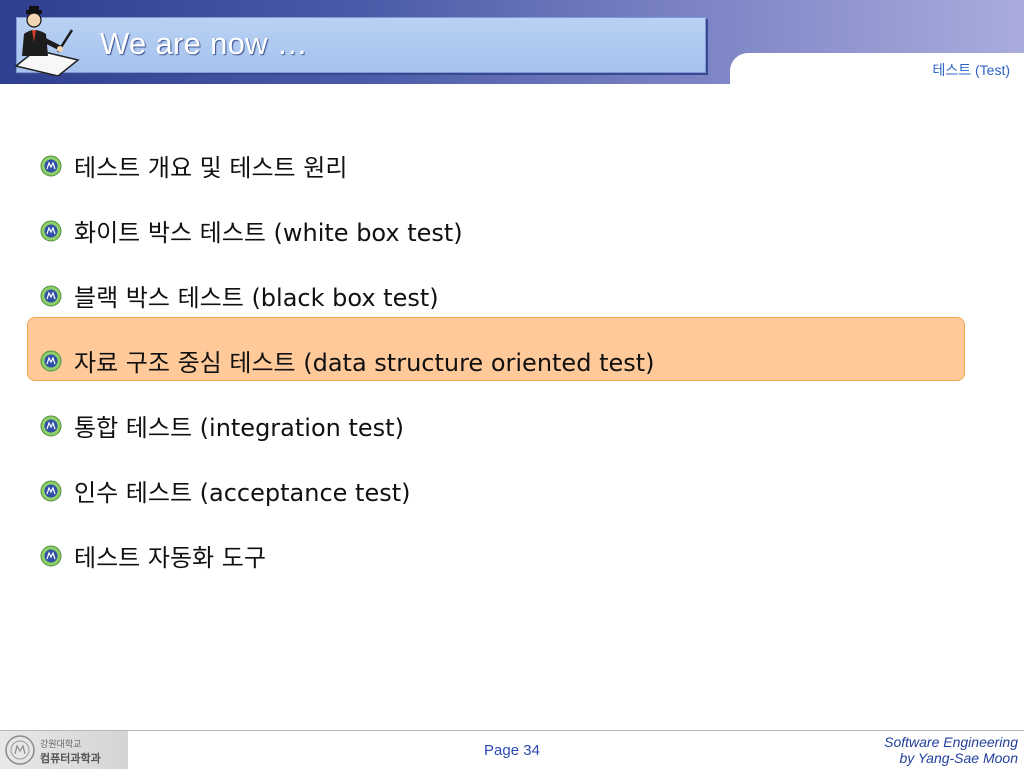  I want to click on list-item: 화이트 박스 테스트 (white box test), so click(347, 230).